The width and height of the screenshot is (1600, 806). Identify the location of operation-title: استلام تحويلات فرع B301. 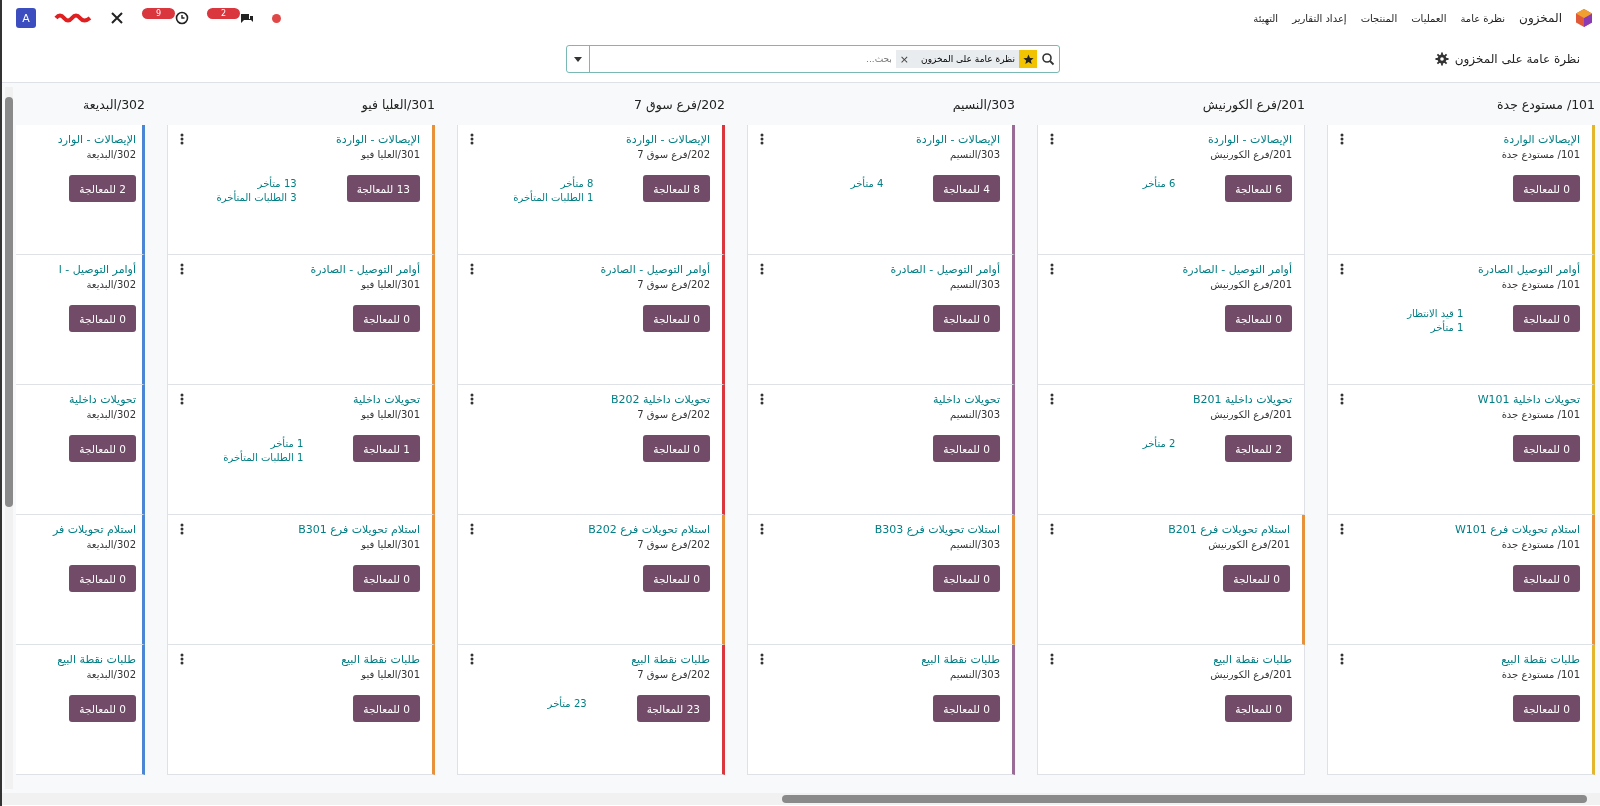
(359, 529).